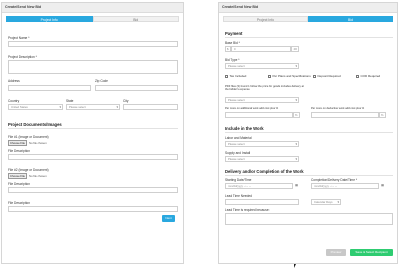 The width and height of the screenshot is (400, 272). Describe the element at coordinates (262, 66) in the screenshot. I see `bid-type-select: Please select` at that location.